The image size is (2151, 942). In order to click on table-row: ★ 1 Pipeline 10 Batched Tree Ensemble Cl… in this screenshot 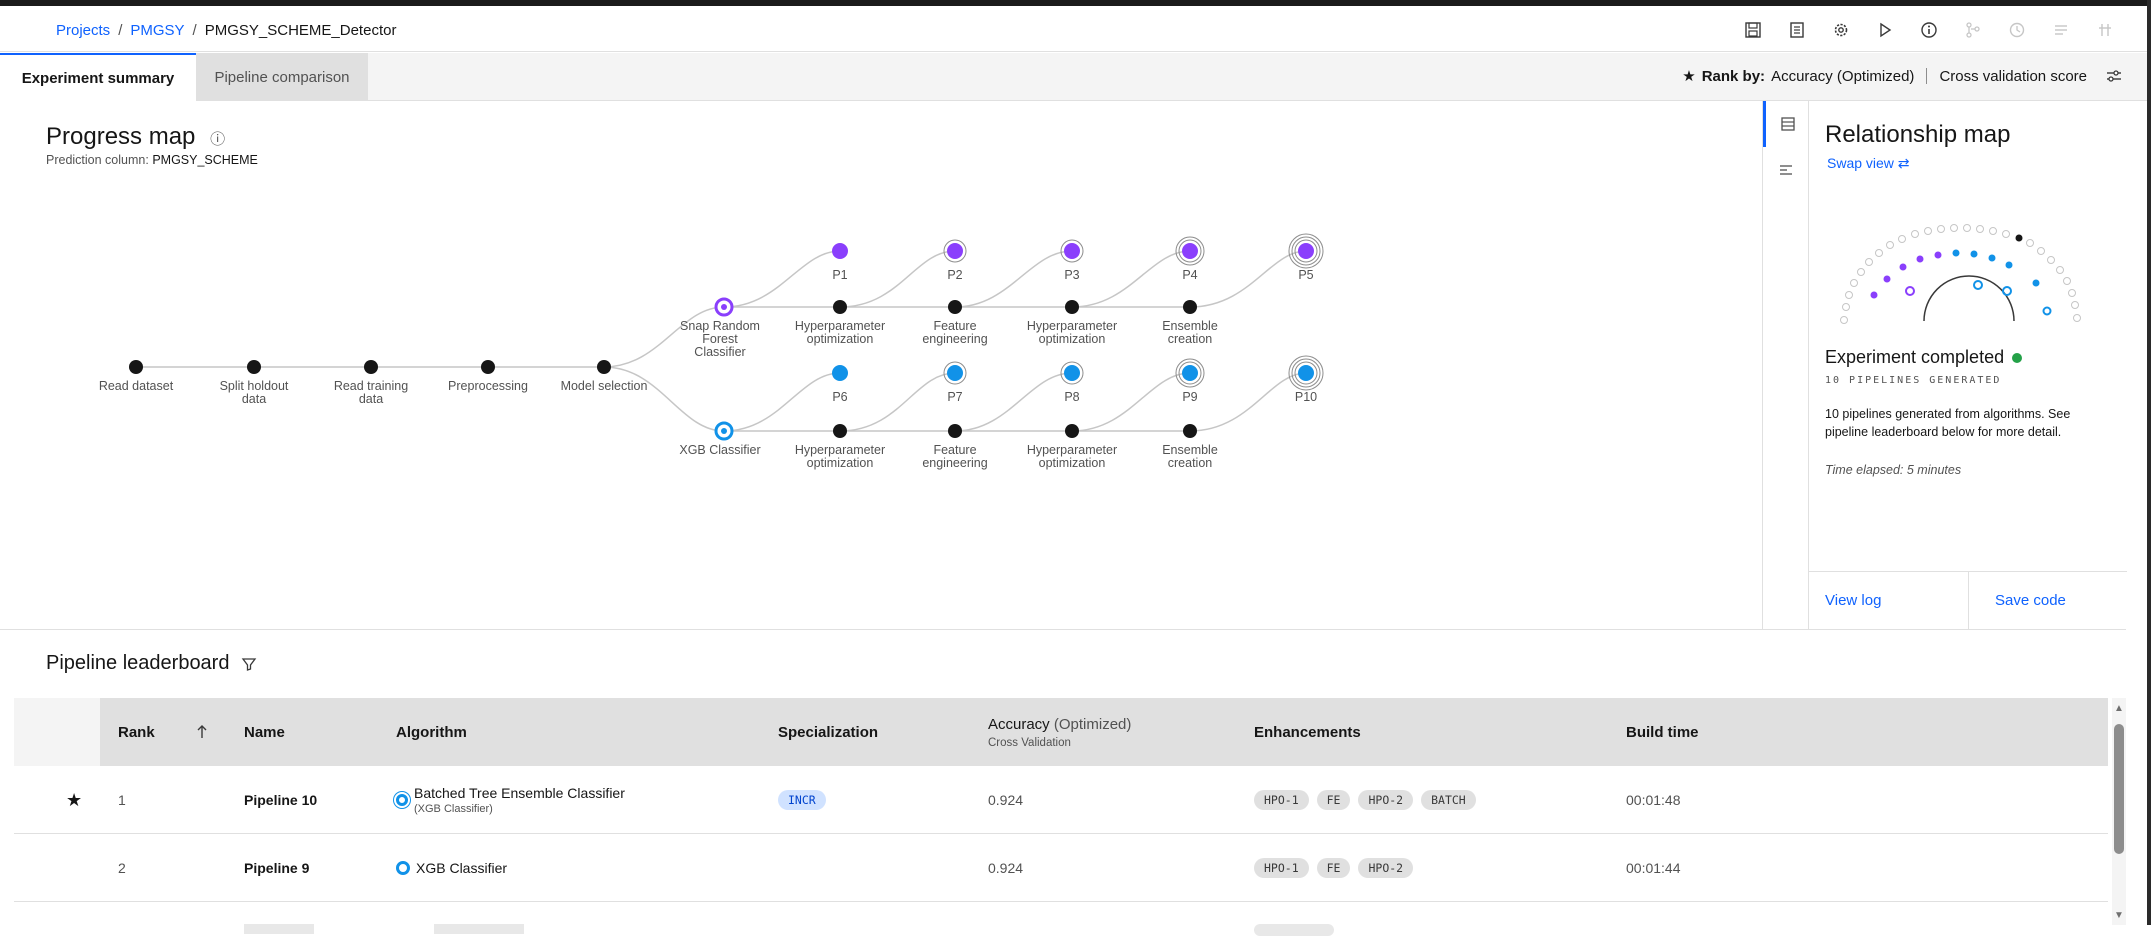, I will do `click(1061, 800)`.